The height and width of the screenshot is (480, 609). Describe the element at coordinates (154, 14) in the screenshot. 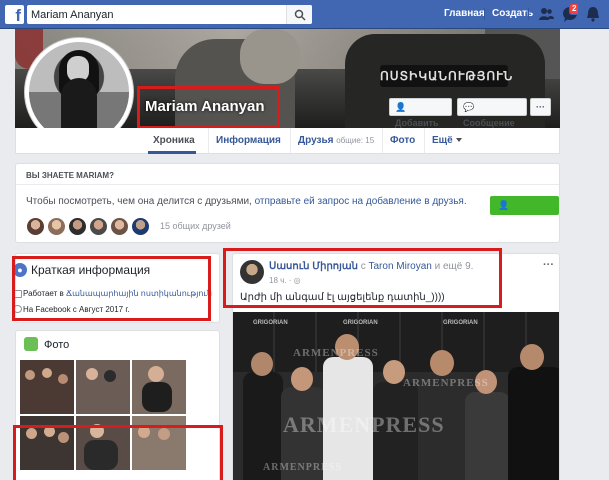

I see `search-input` at that location.